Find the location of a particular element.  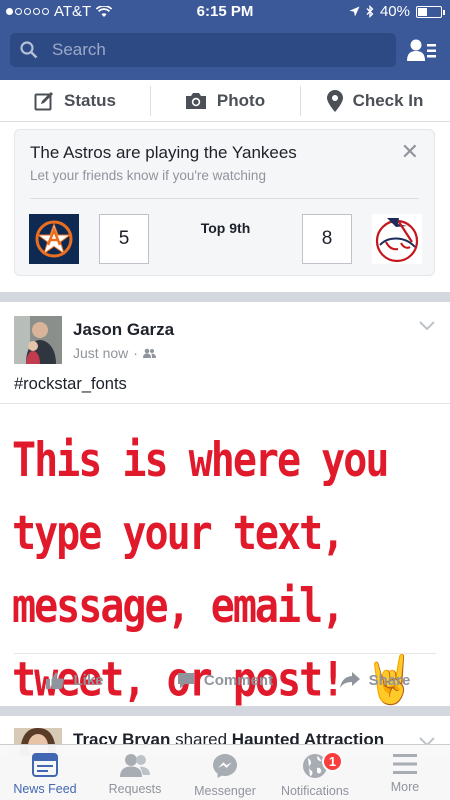

comment-button: Comment is located at coordinates (225, 680).